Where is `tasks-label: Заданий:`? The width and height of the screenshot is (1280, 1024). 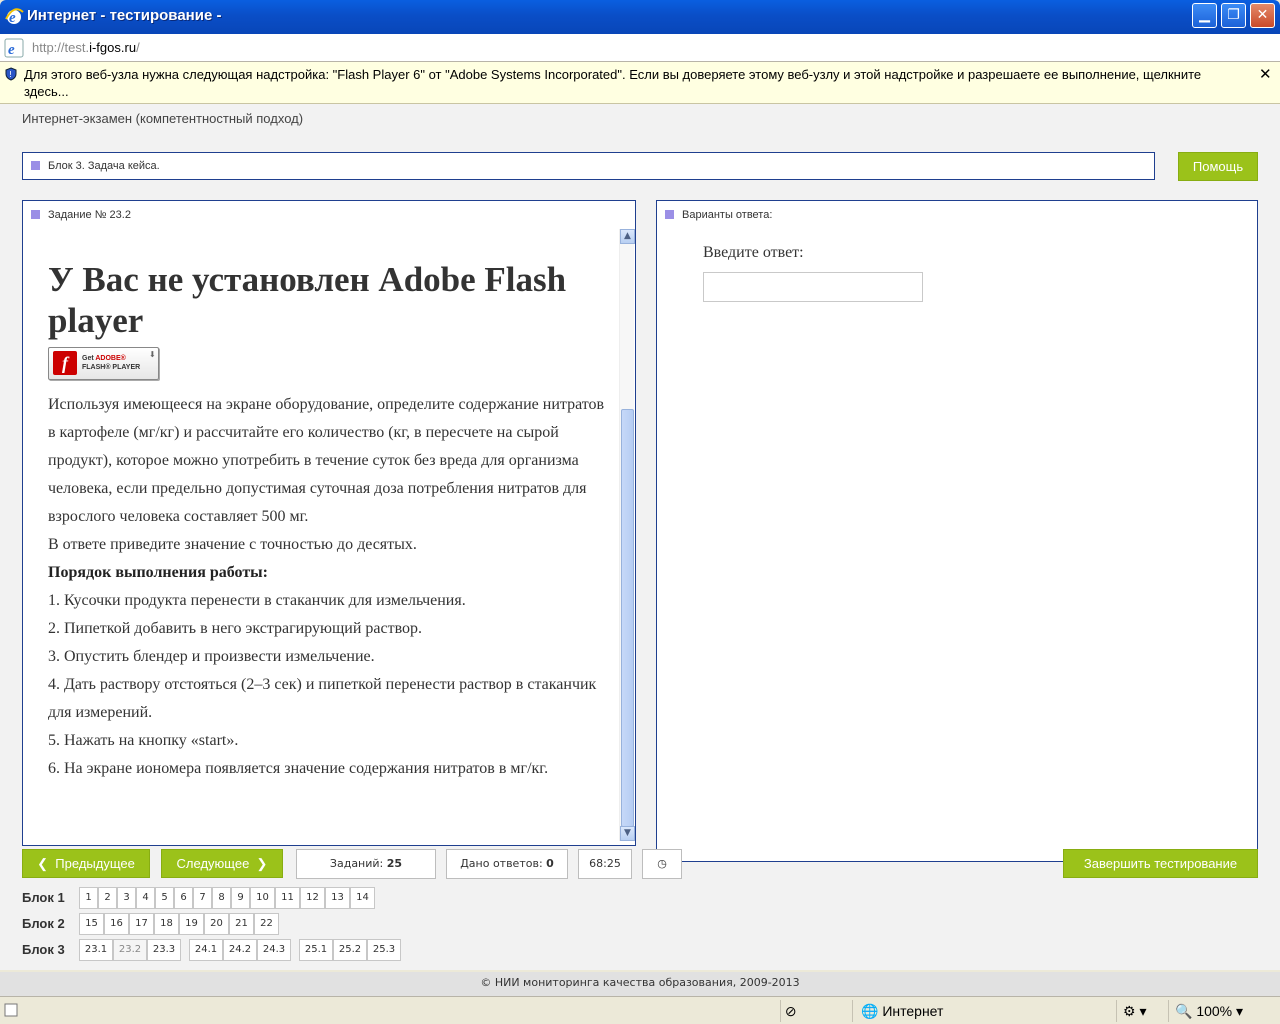
tasks-label: Заданий: is located at coordinates (356, 863).